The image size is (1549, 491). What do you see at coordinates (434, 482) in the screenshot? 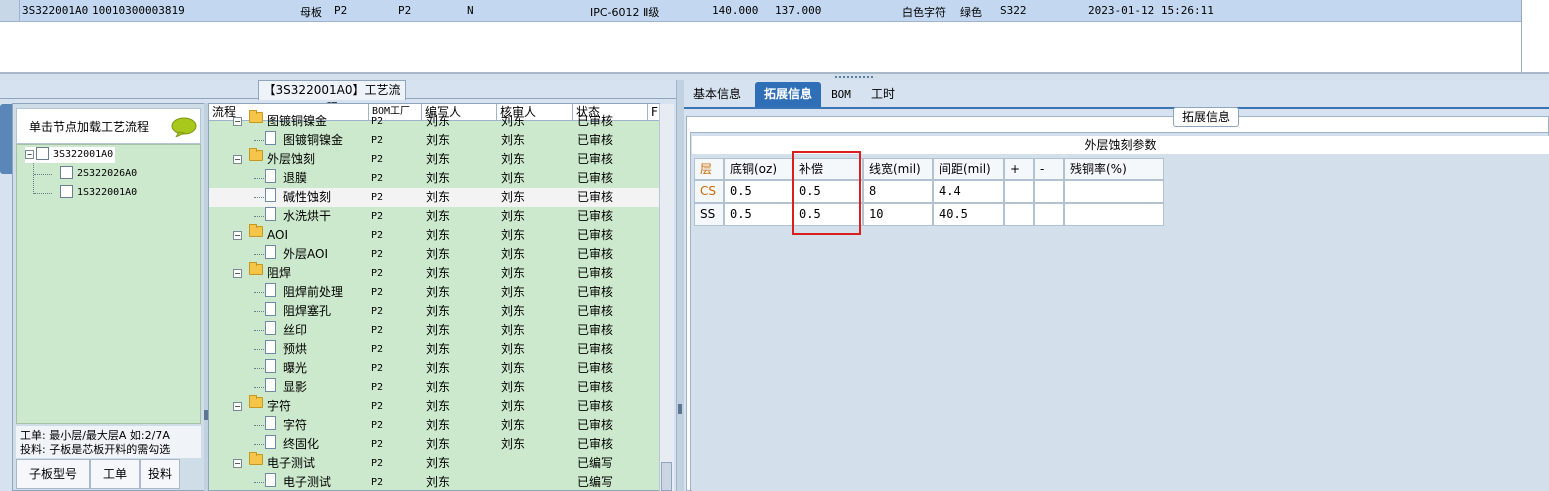
I see `process-row: 电子测试 P2 刘东 已编写` at bounding box center [434, 482].